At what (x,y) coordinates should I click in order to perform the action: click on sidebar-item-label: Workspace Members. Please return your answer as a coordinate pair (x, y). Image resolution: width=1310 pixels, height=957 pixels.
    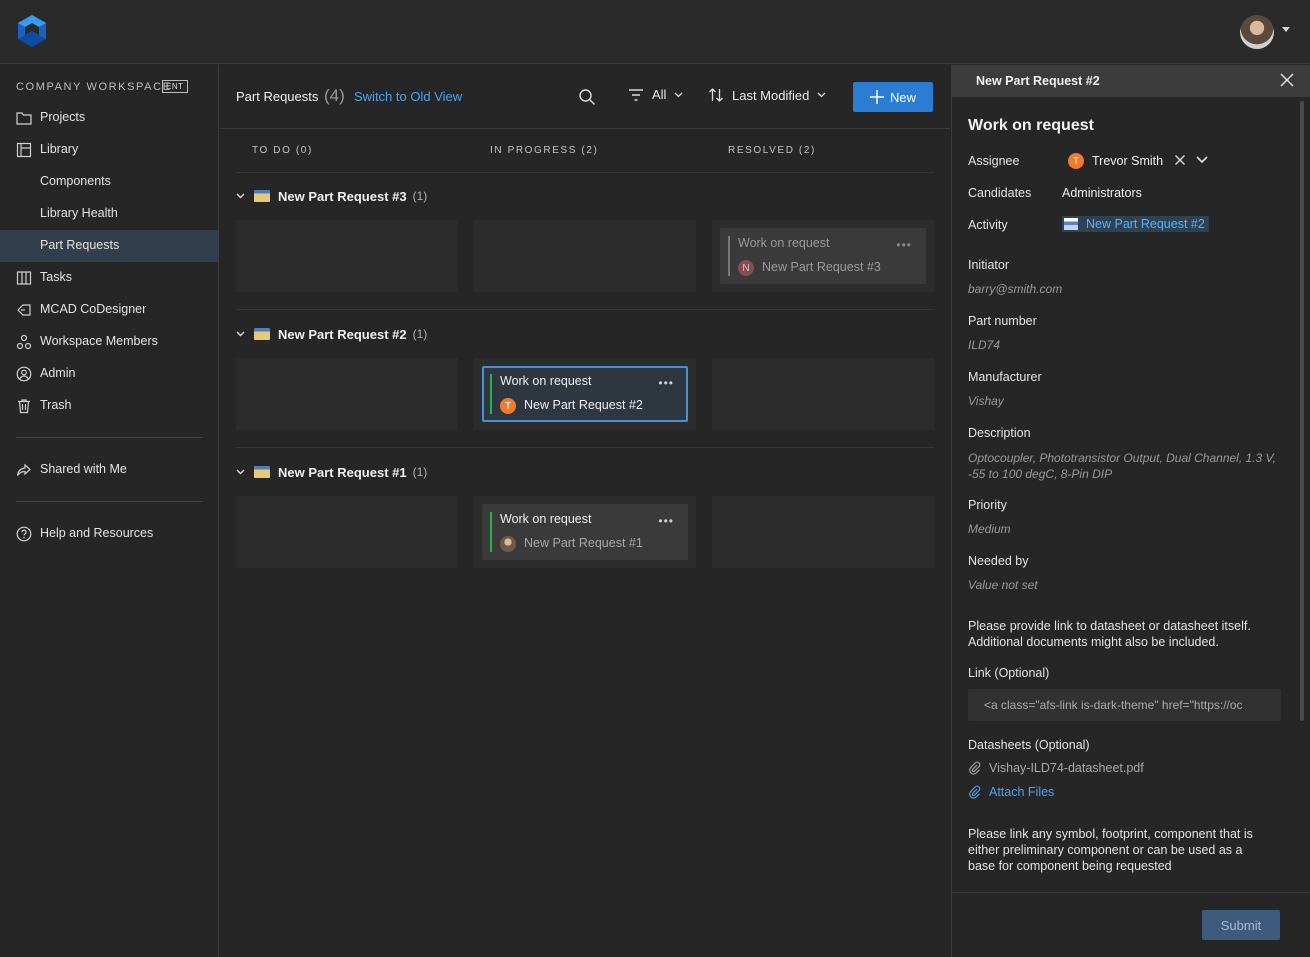
    Looking at the image, I should click on (99, 341).